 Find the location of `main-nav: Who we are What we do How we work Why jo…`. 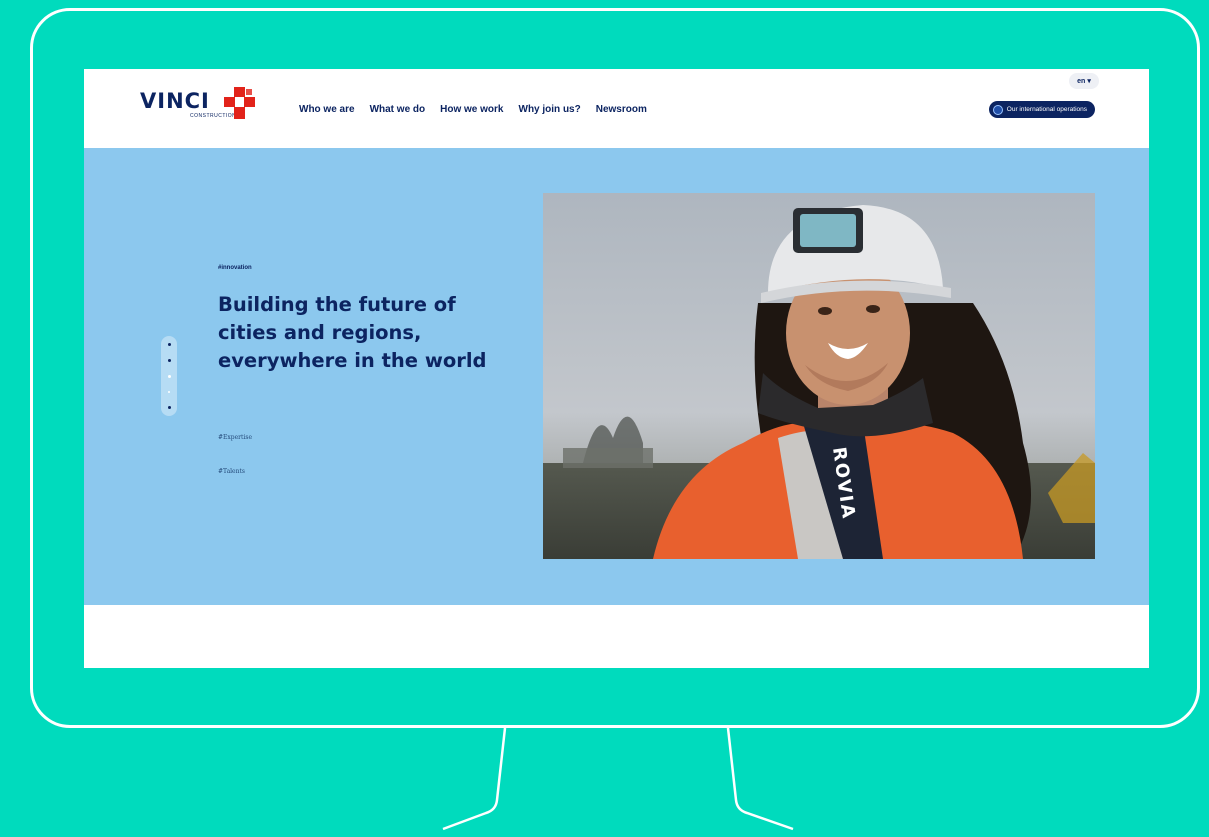

main-nav: Who we are What we do How we work Why jo… is located at coordinates (473, 109).